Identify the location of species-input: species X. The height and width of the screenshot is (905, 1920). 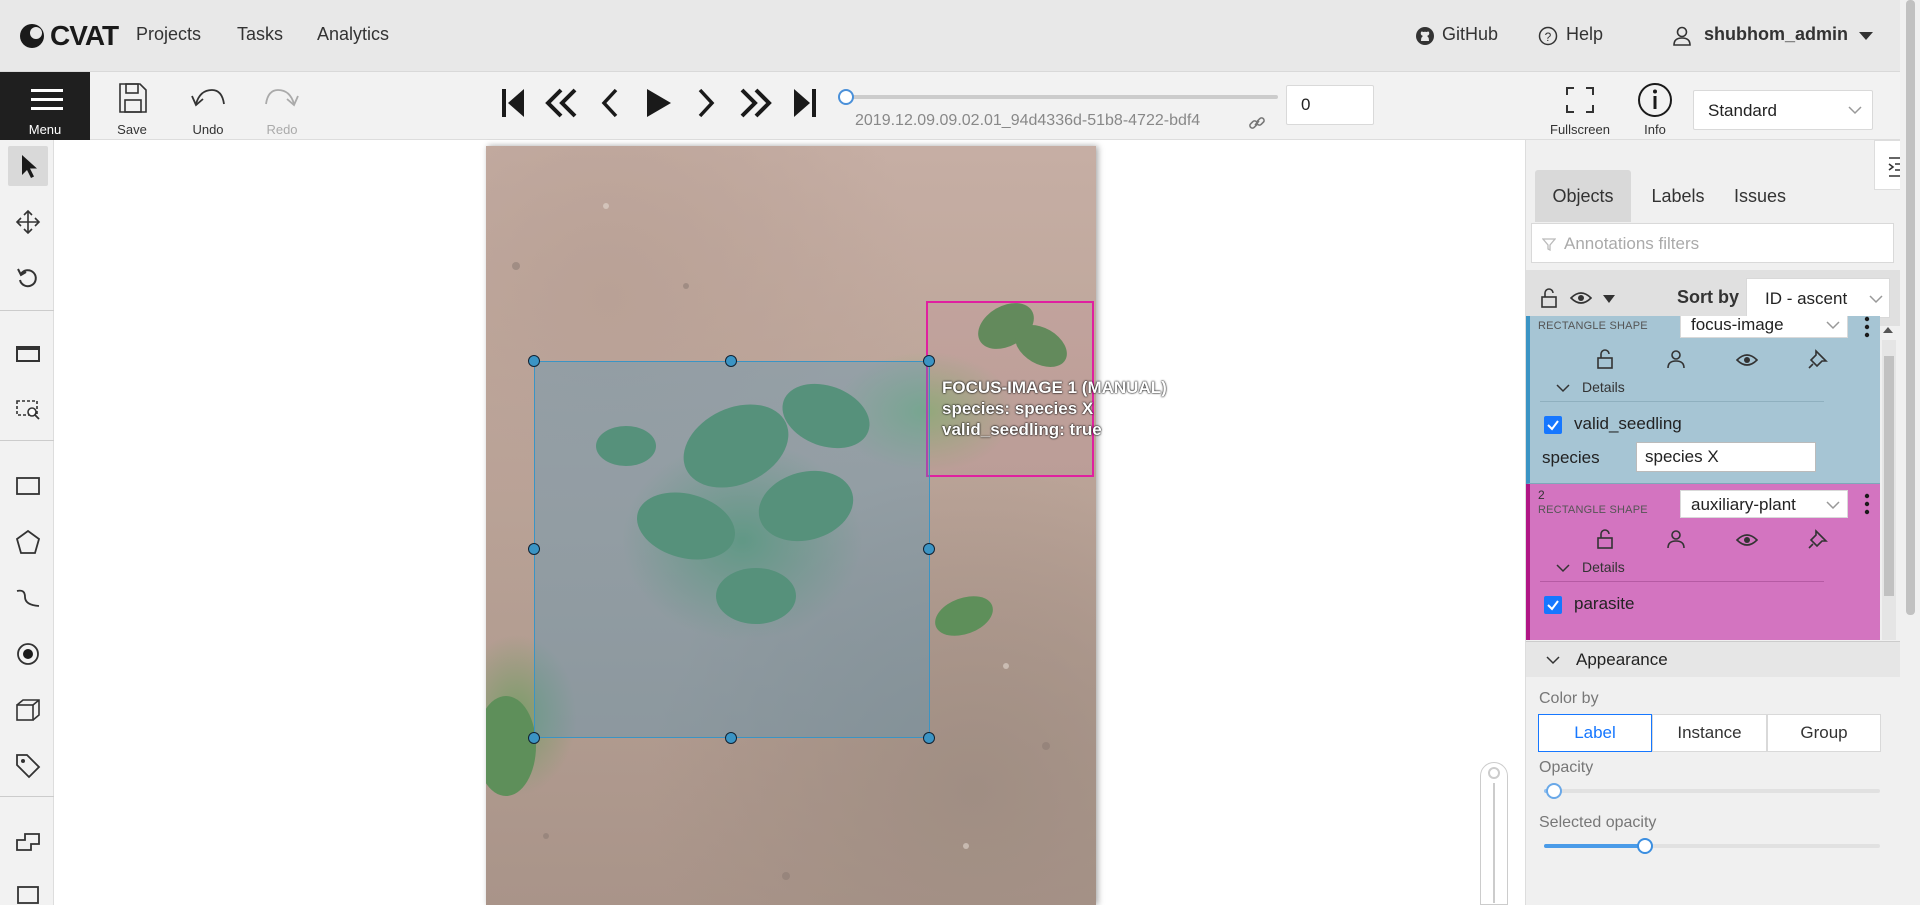
(1726, 457).